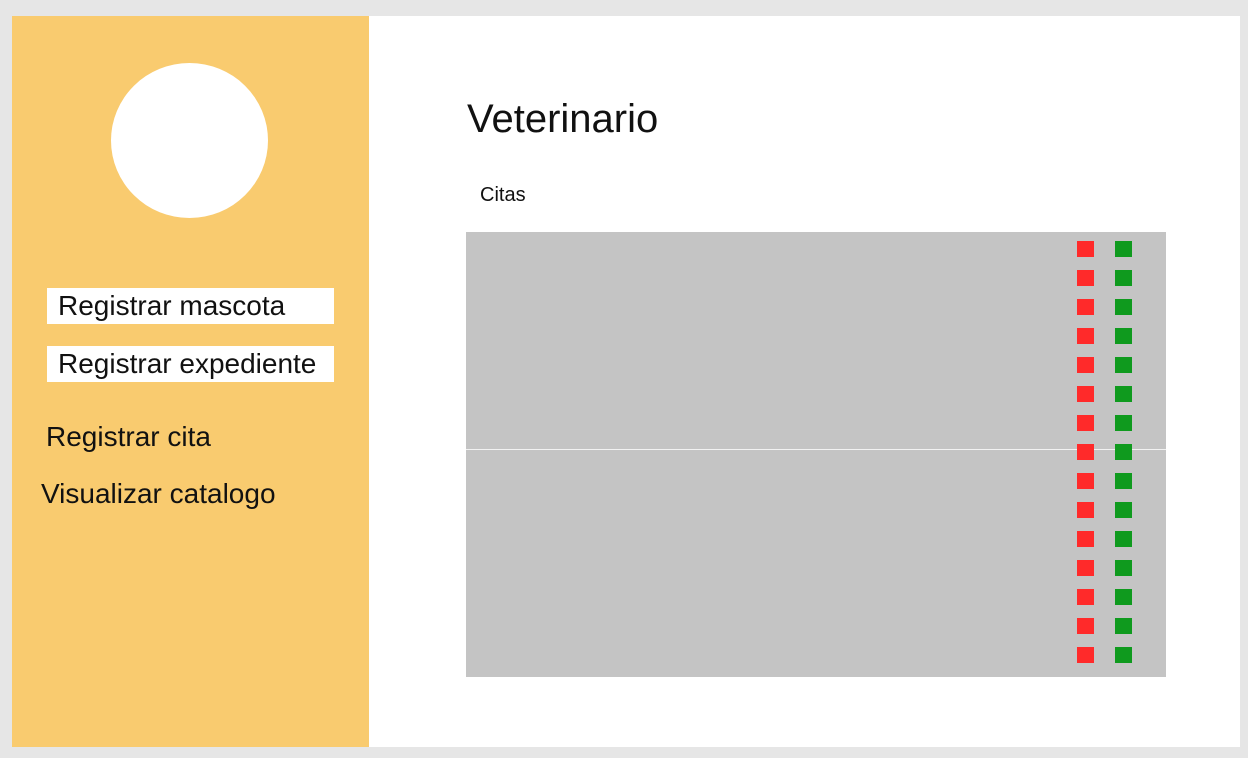 The height and width of the screenshot is (758, 1248). I want to click on panel-divider, so click(816, 449).